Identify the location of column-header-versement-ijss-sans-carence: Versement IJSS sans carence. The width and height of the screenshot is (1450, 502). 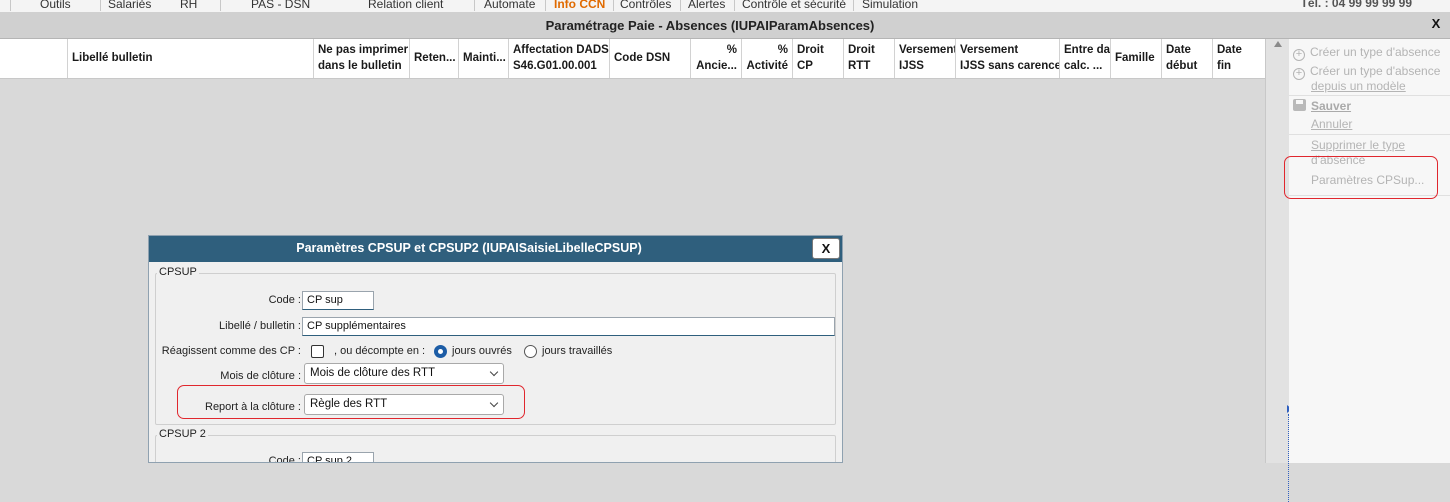
(1008, 58).